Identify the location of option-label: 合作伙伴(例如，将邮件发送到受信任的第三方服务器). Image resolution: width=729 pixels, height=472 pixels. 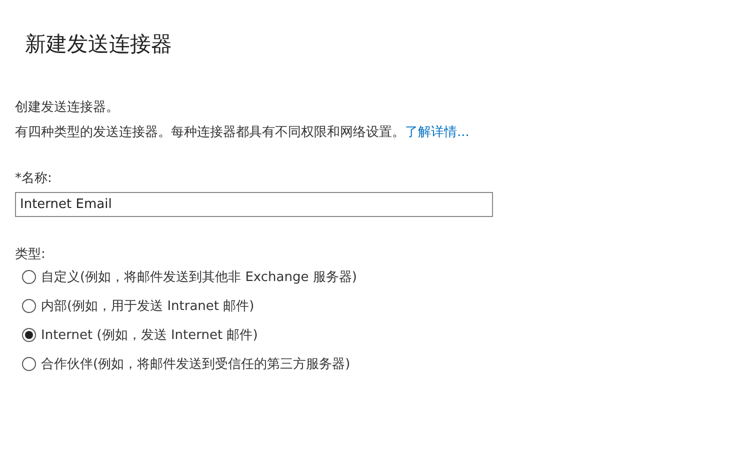
(195, 364).